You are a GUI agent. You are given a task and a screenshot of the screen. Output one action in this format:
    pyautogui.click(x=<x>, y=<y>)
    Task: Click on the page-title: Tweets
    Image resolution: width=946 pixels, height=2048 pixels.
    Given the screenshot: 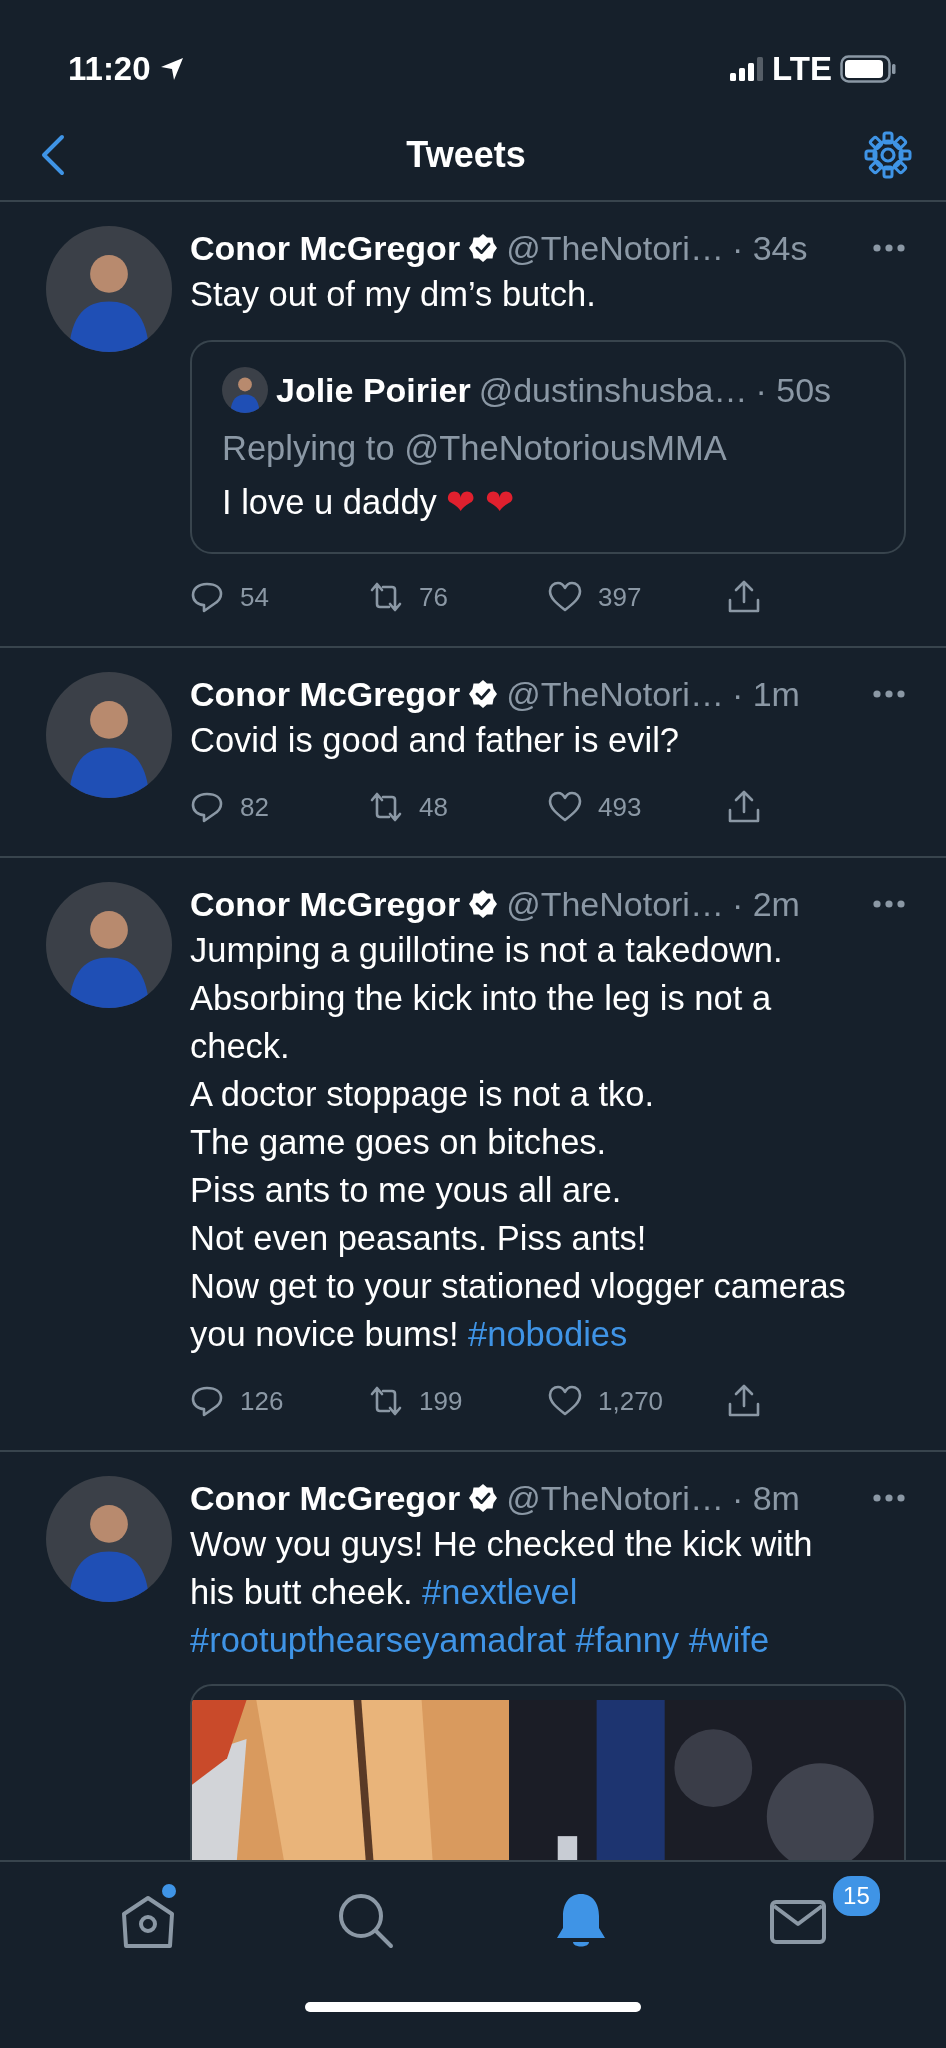 What is the action you would take?
    pyautogui.click(x=466, y=155)
    